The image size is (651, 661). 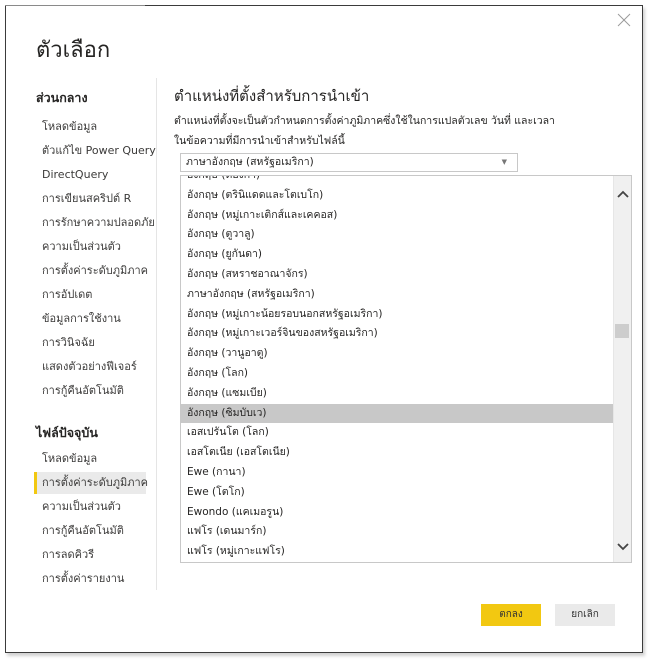 I want to click on close-icon, so click(x=624, y=20).